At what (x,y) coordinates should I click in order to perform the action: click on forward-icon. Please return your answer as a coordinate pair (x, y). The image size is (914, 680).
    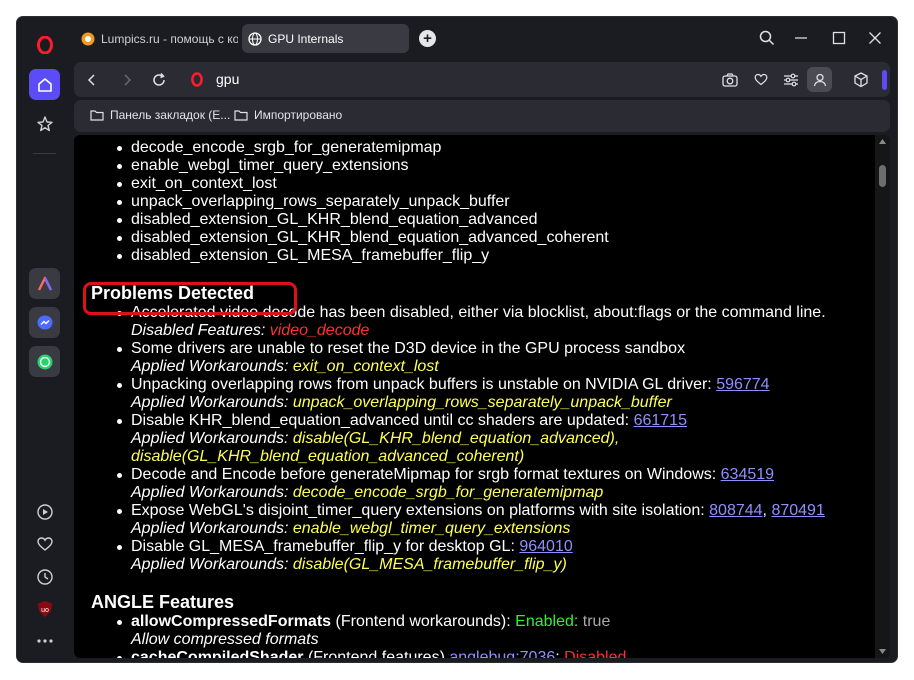
    Looking at the image, I should click on (126, 79).